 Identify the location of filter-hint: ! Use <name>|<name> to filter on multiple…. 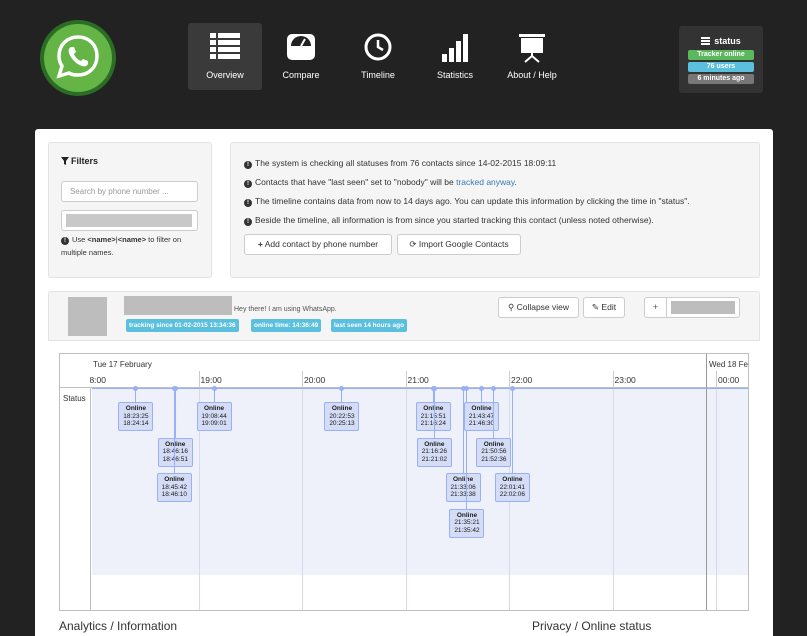
(121, 246).